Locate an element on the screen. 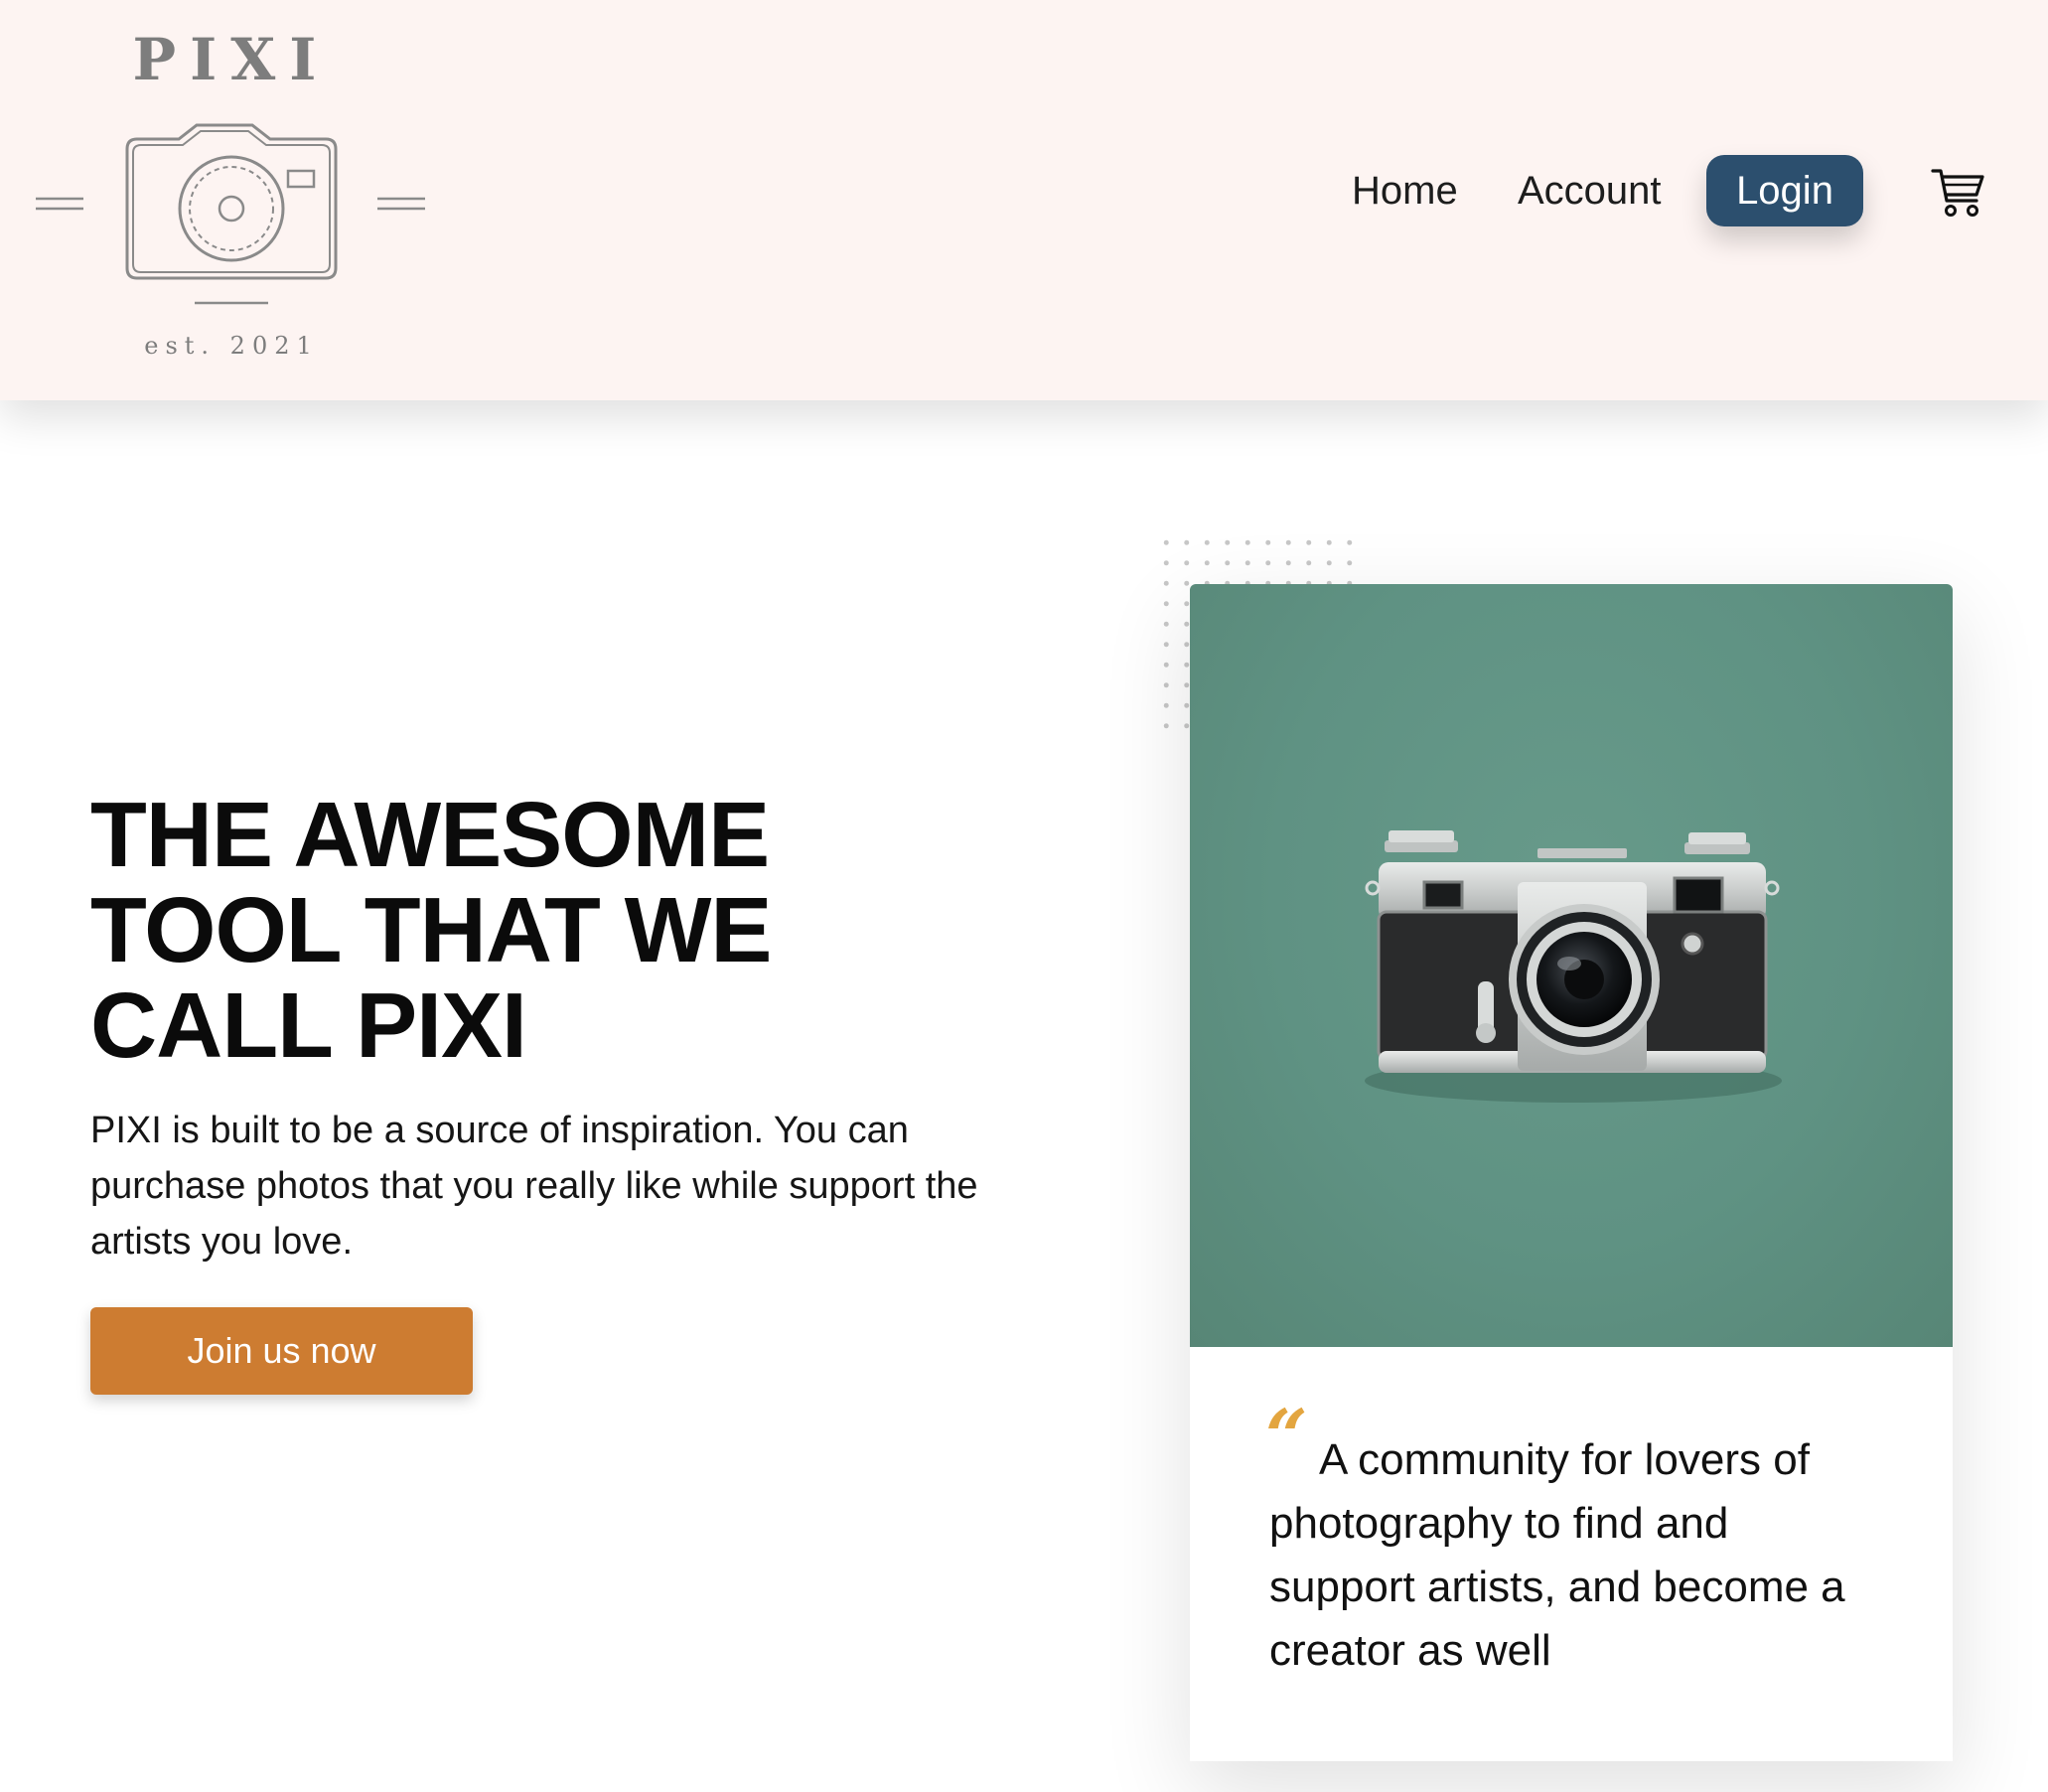 The width and height of the screenshot is (2048, 1792). nav-account-link: Account is located at coordinates (1590, 192).